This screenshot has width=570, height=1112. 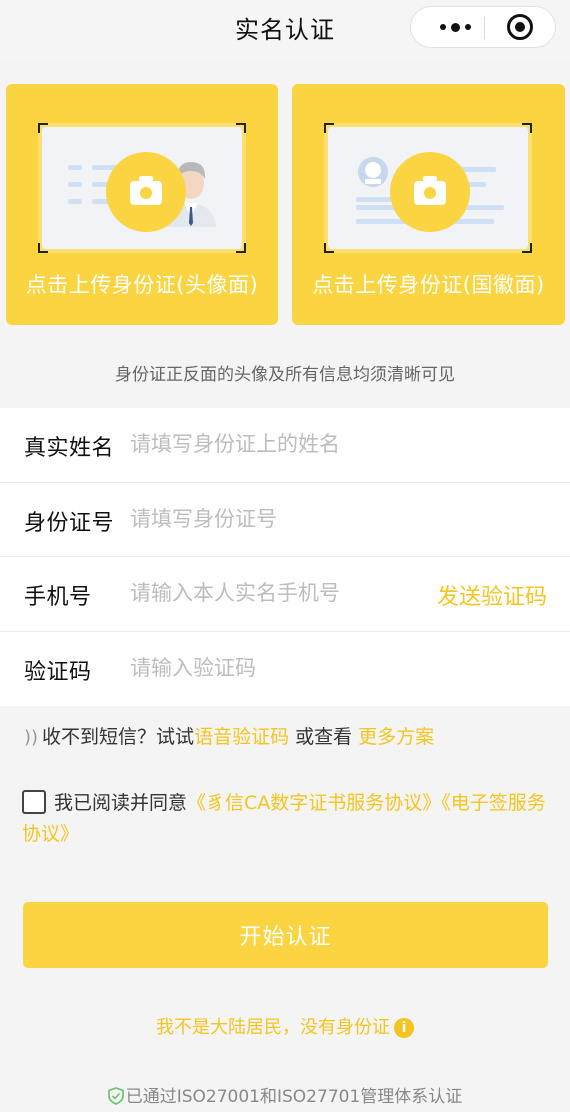 What do you see at coordinates (69, 523) in the screenshot?
I see `id-number-label: 身份证号` at bounding box center [69, 523].